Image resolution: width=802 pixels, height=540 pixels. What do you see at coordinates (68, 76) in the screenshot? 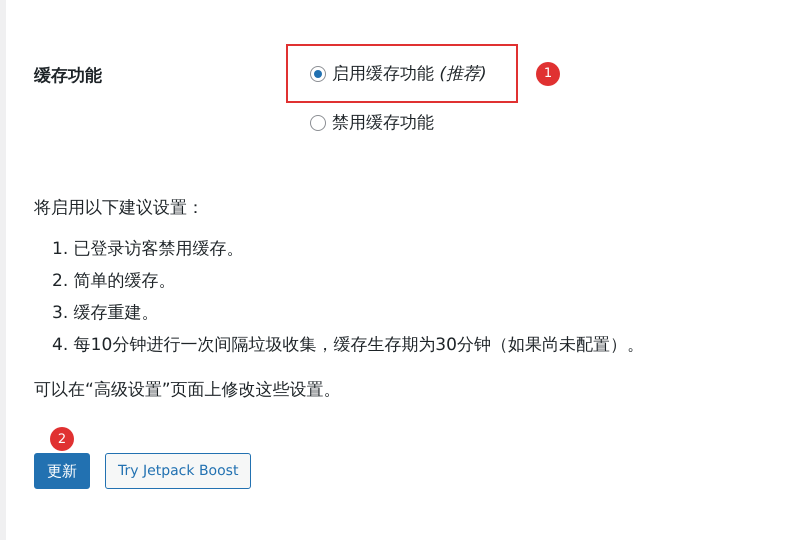
I see `setting-label: 缓存功能` at bounding box center [68, 76].